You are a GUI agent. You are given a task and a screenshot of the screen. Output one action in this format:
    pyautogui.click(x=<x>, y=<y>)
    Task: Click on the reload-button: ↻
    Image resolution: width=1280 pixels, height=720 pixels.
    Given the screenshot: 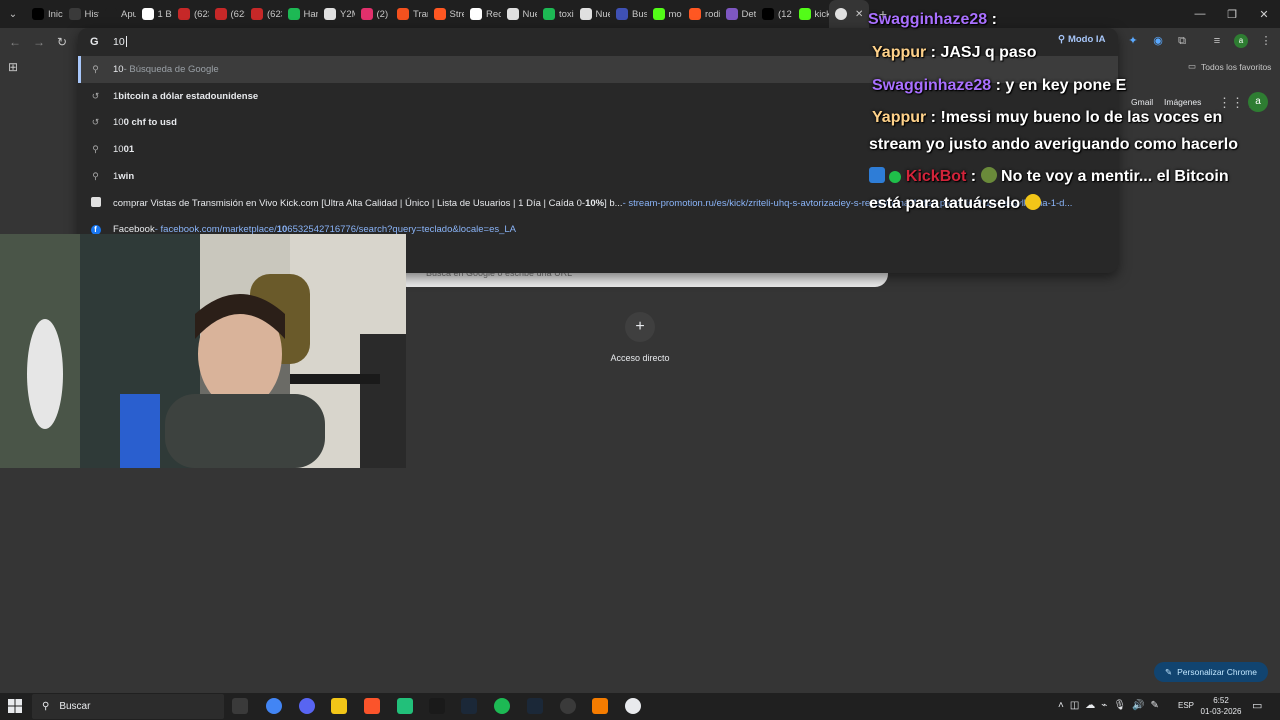 What is the action you would take?
    pyautogui.click(x=62, y=42)
    